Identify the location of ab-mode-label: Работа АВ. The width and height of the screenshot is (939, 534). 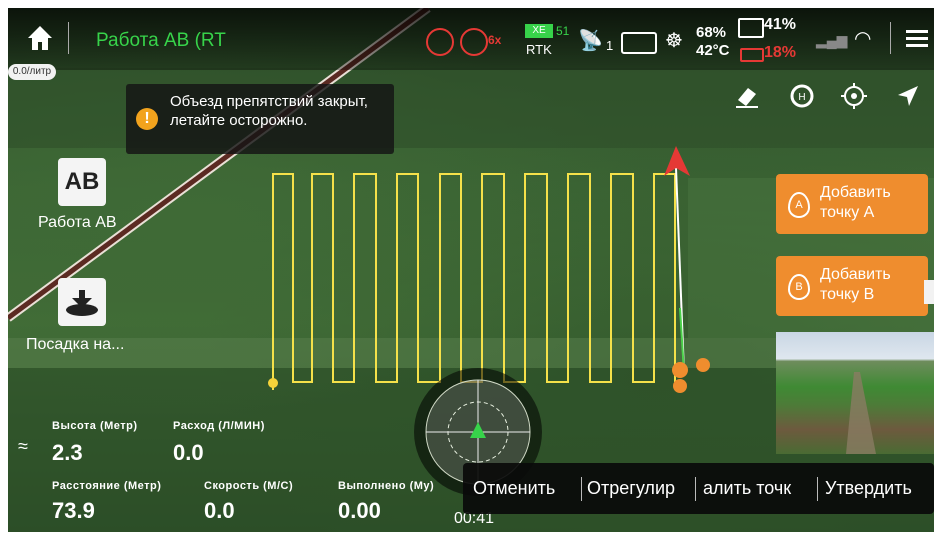
(77, 222).